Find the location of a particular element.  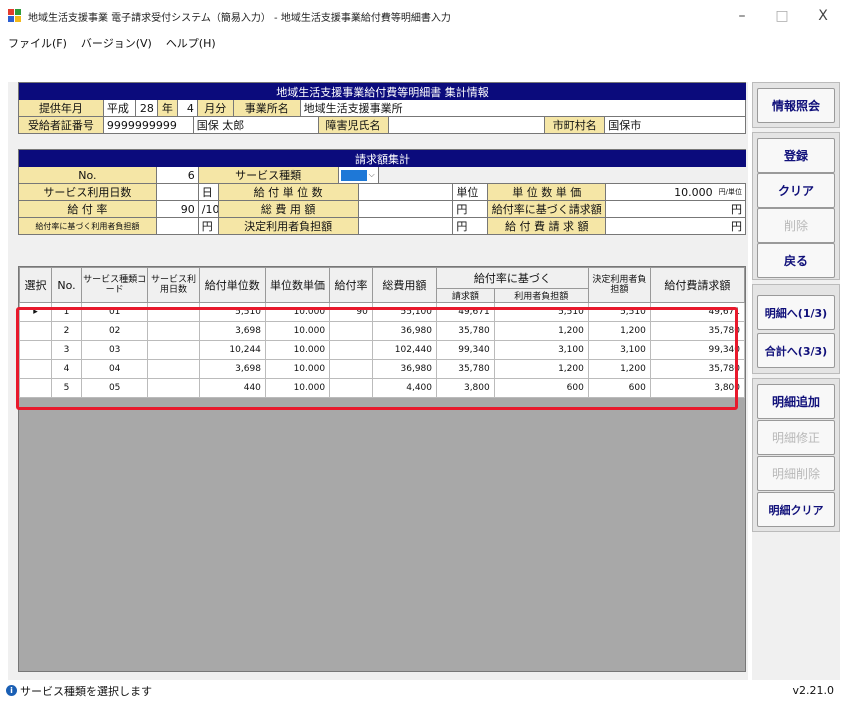

row-user-share: 600 is located at coordinates (541, 388).